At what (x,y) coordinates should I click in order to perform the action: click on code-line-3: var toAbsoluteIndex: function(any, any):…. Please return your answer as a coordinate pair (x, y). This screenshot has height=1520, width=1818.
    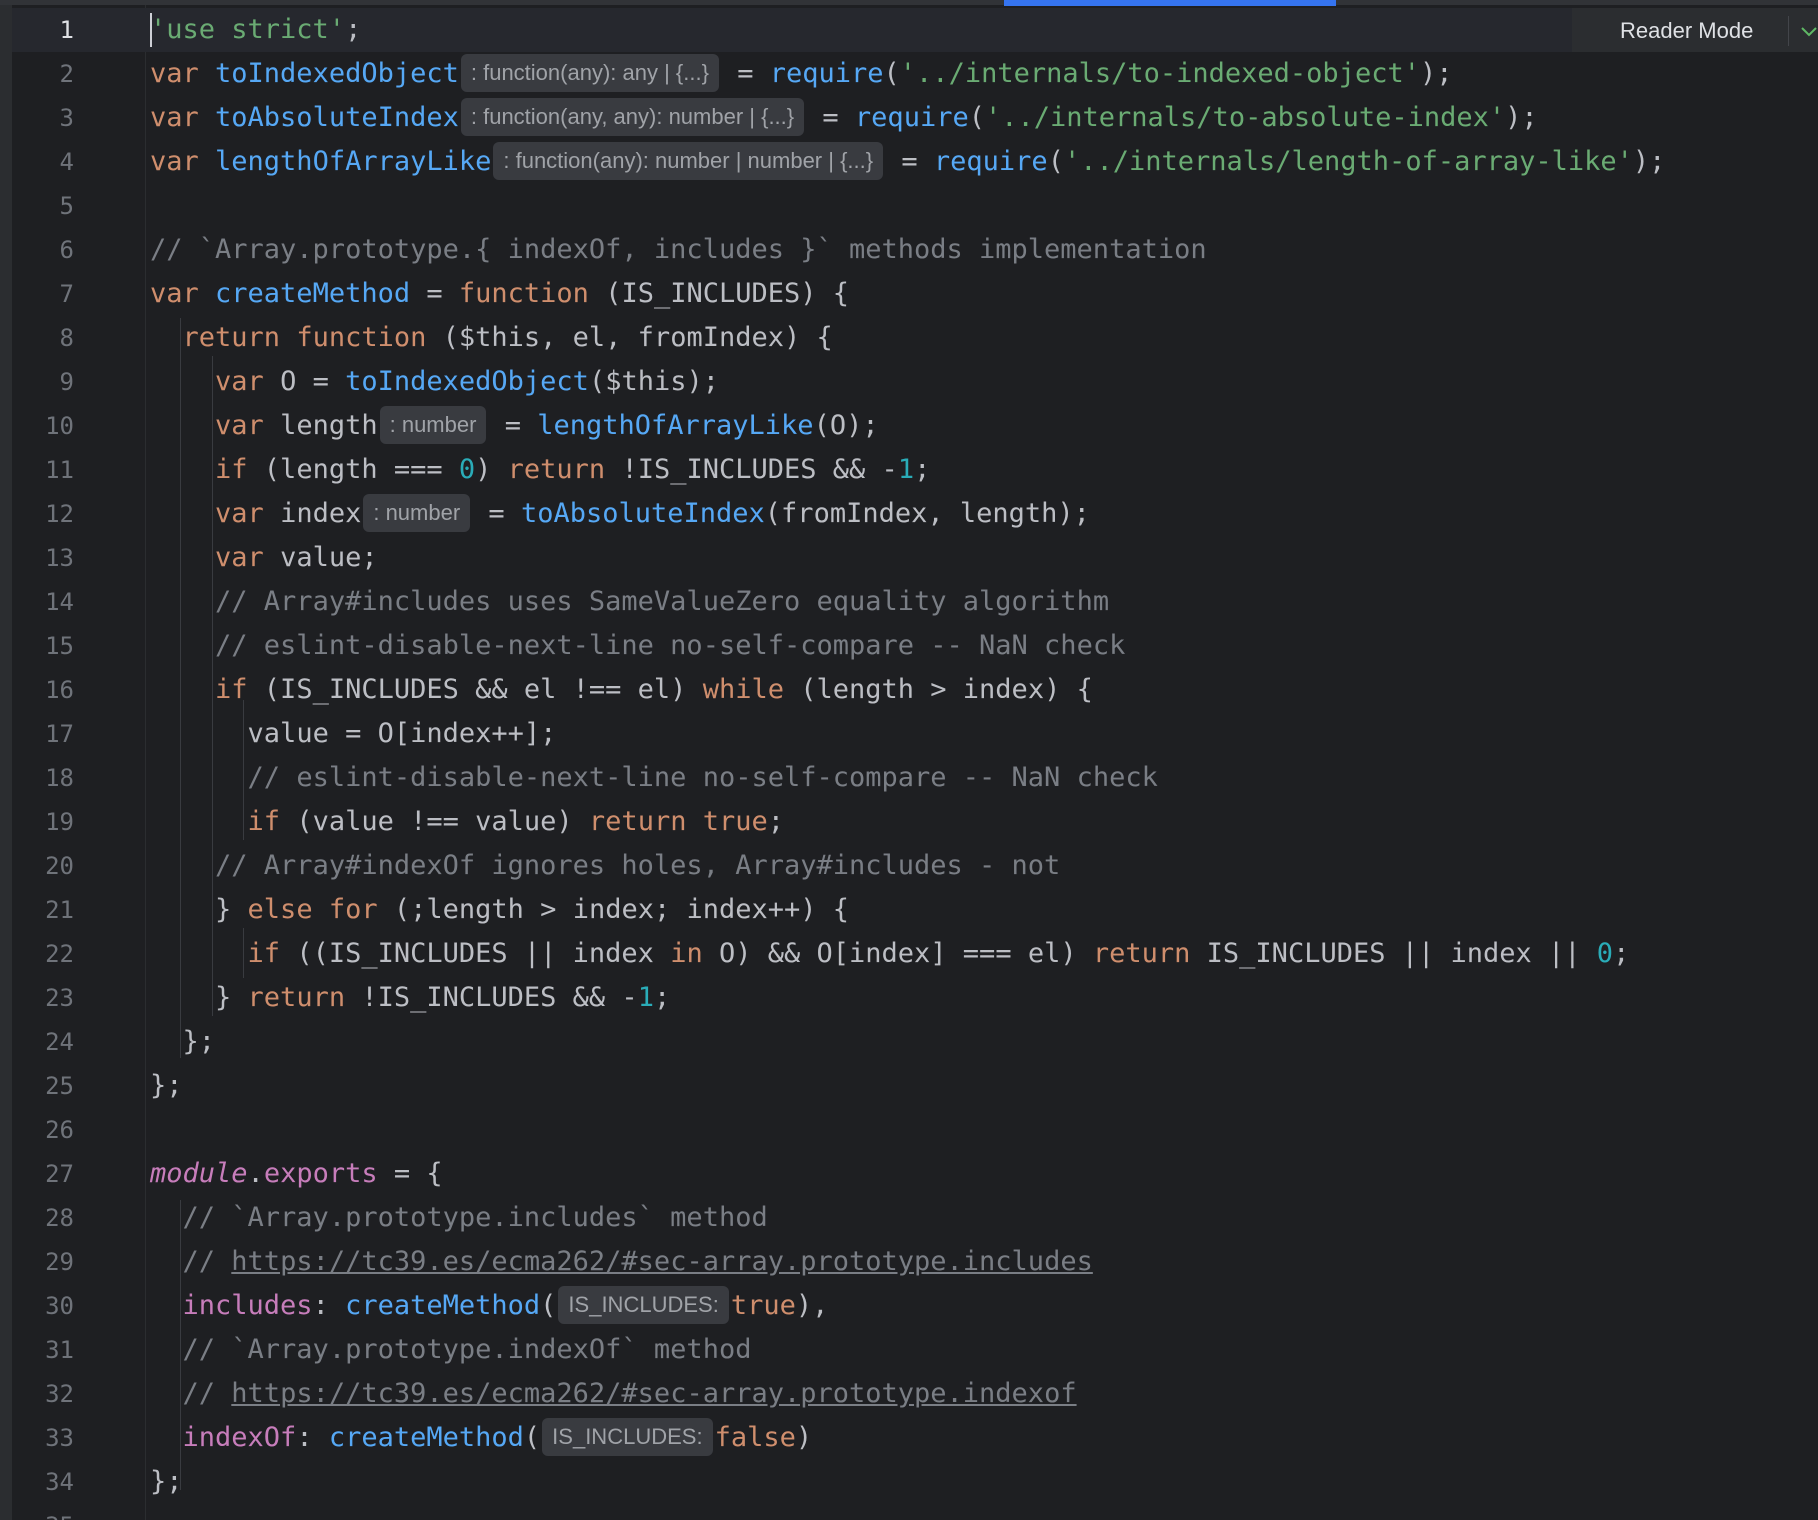
    Looking at the image, I should click on (844, 118).